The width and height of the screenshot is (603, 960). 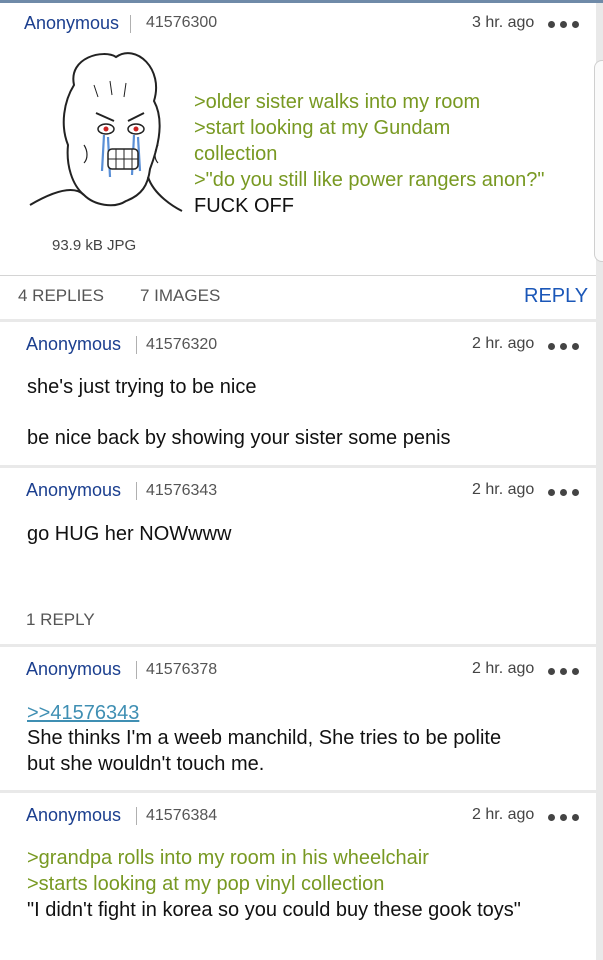 I want to click on op-text-line: >older sister walks into my room, so click(x=337, y=102).